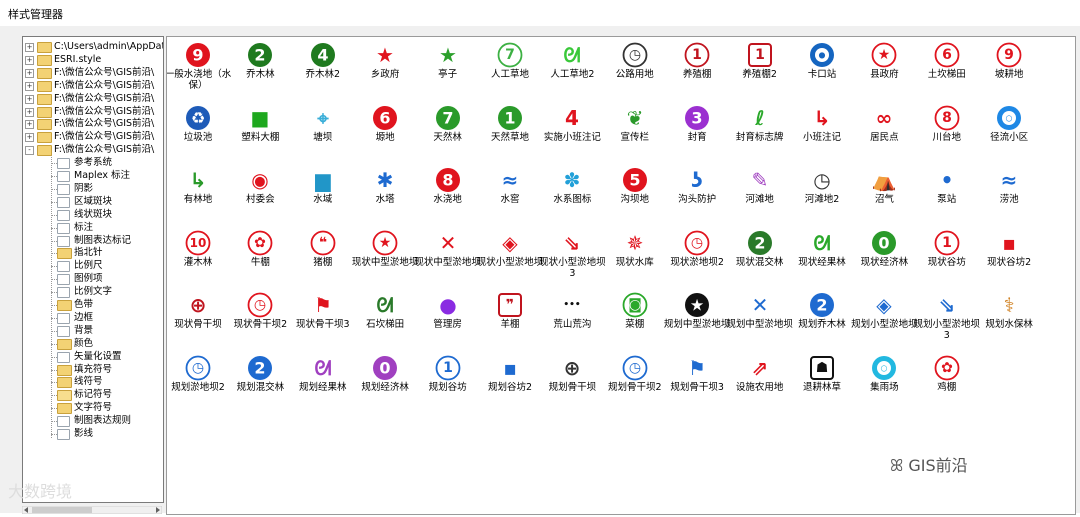 This screenshot has width=1080, height=517. I want to click on symbol-item: 5 沟坝地, so click(635, 193).